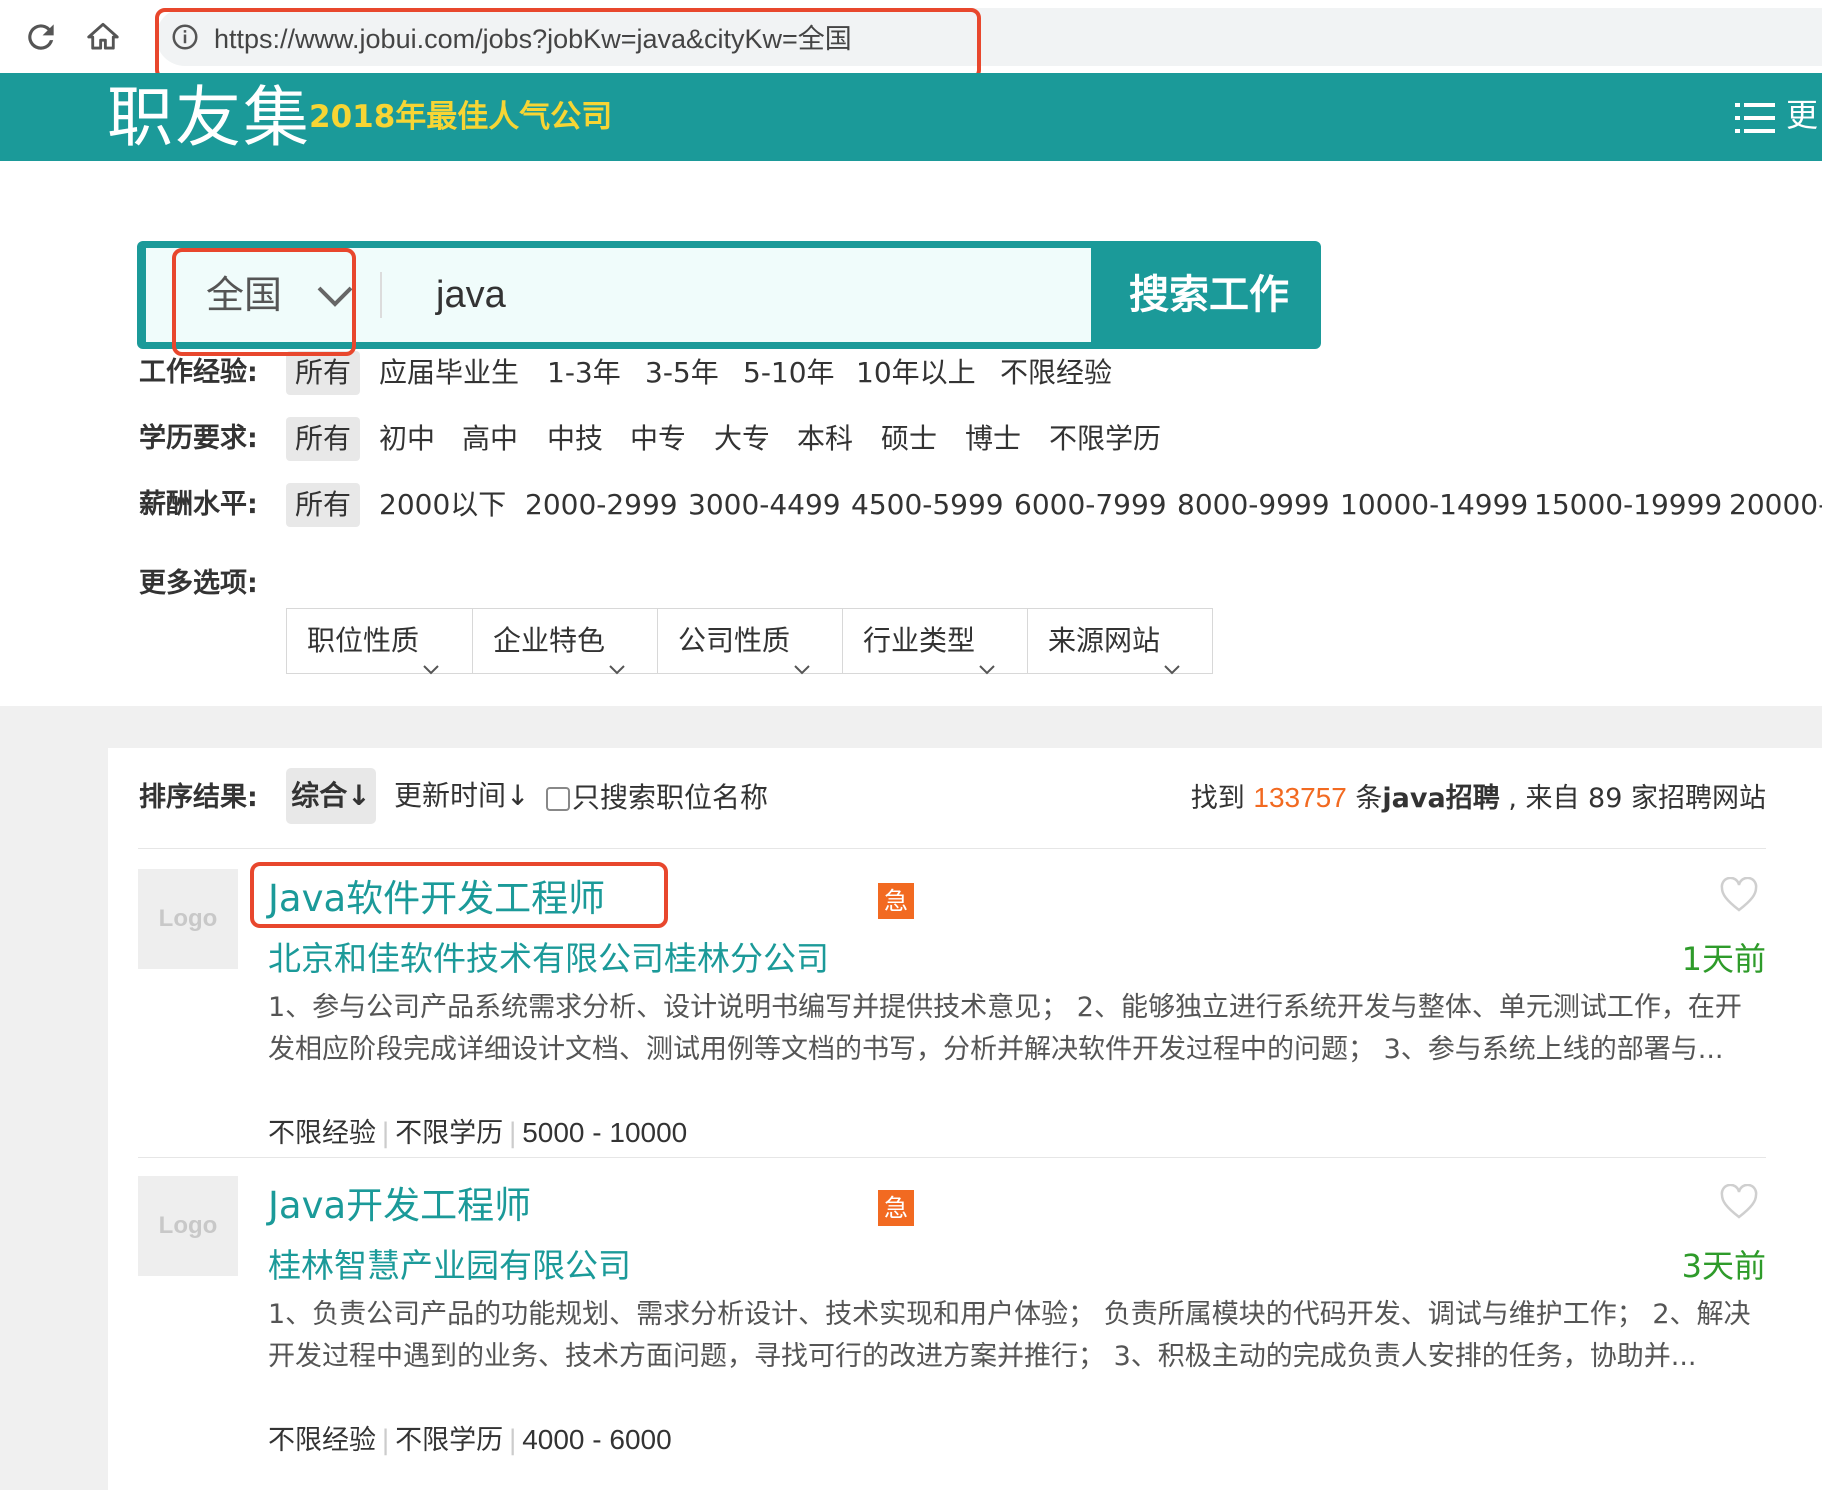 The width and height of the screenshot is (1822, 1490). I want to click on dropdown-job-type: 职位性质, so click(379, 642).